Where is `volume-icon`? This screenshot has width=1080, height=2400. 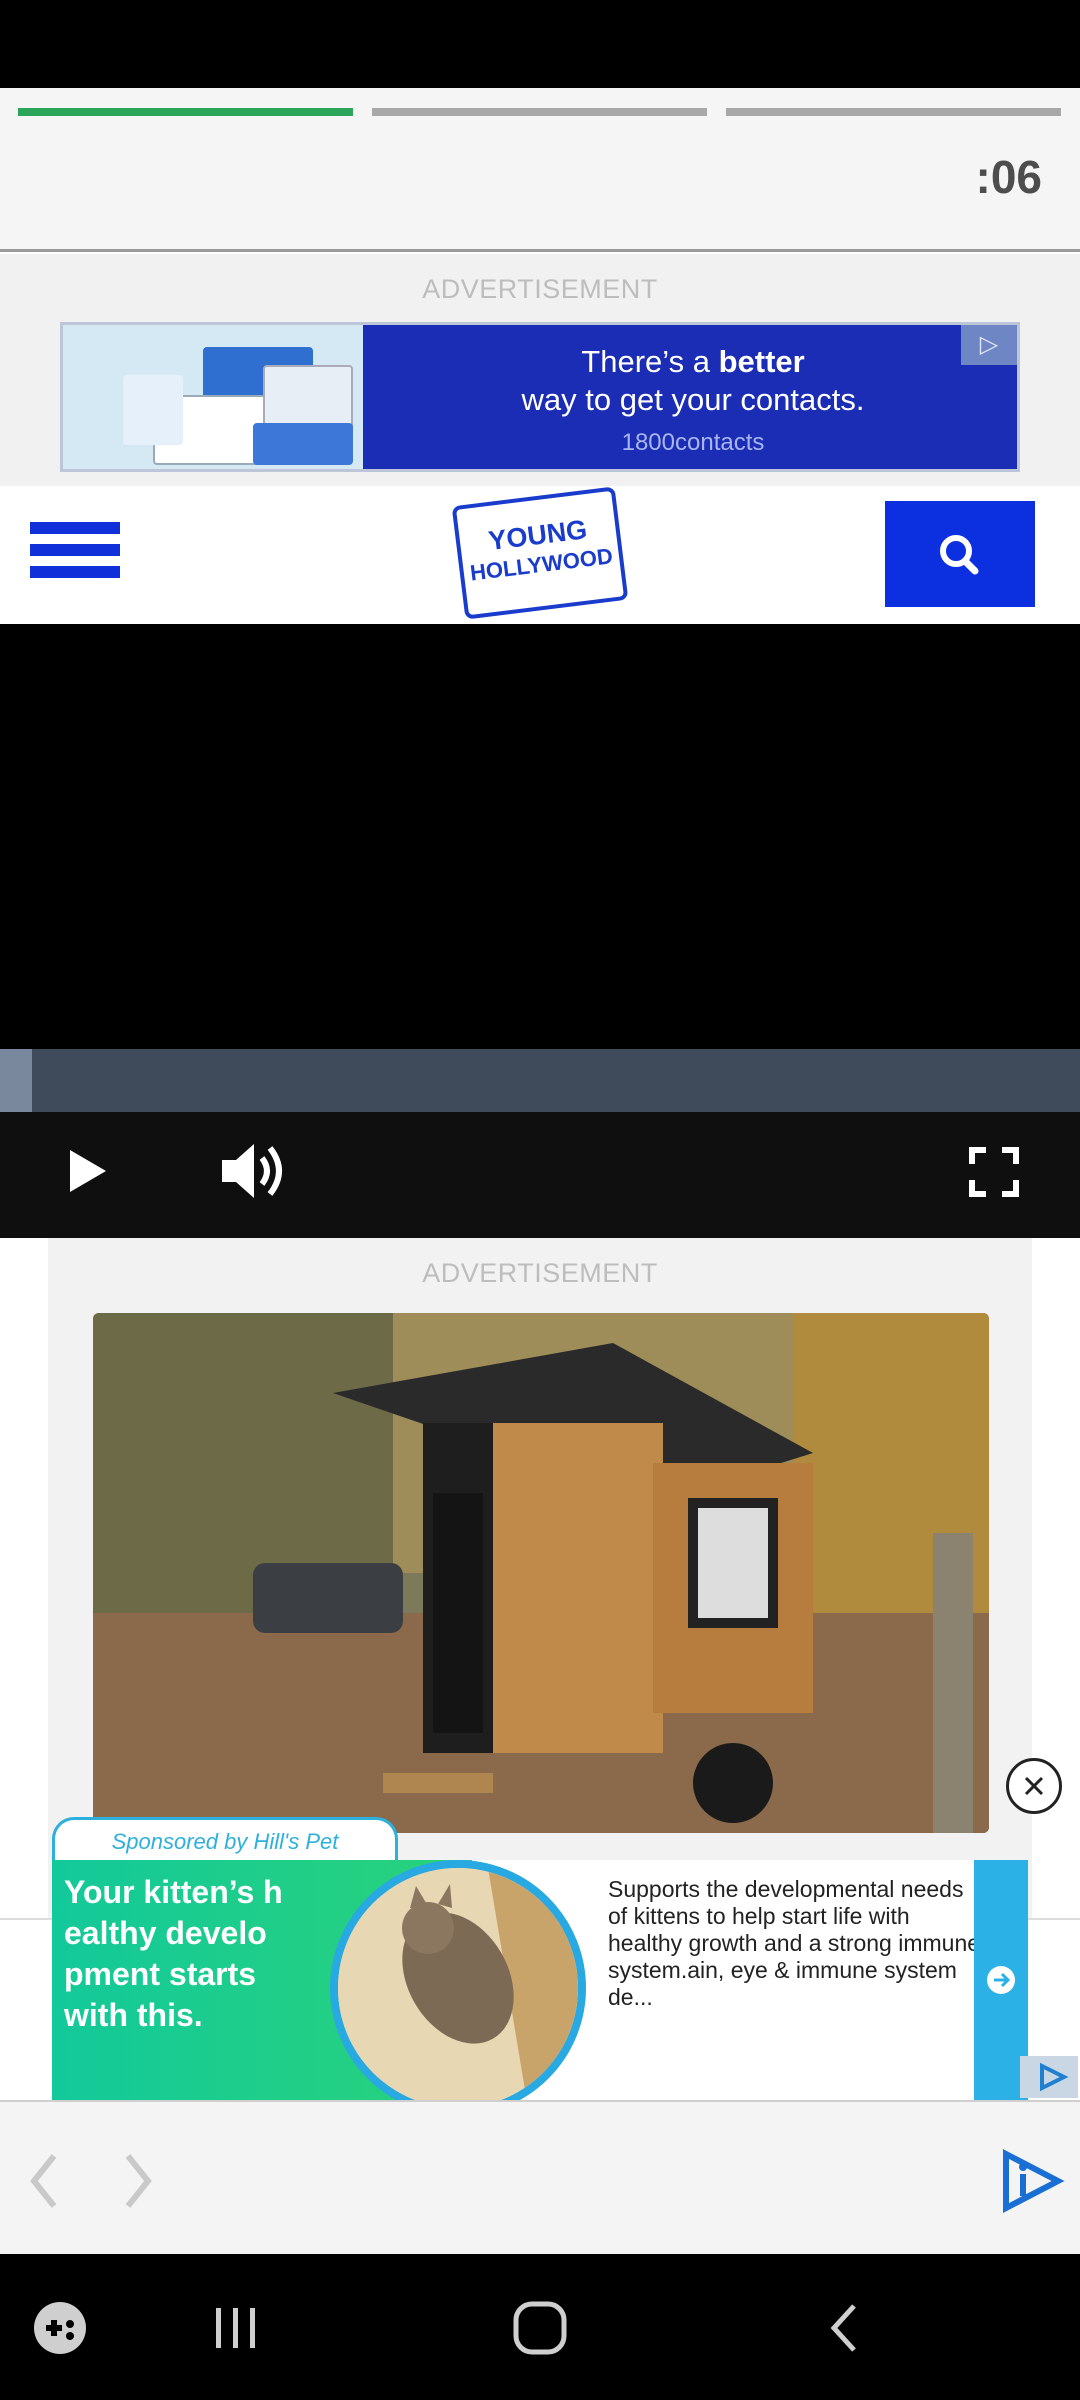
volume-icon is located at coordinates (254, 1171).